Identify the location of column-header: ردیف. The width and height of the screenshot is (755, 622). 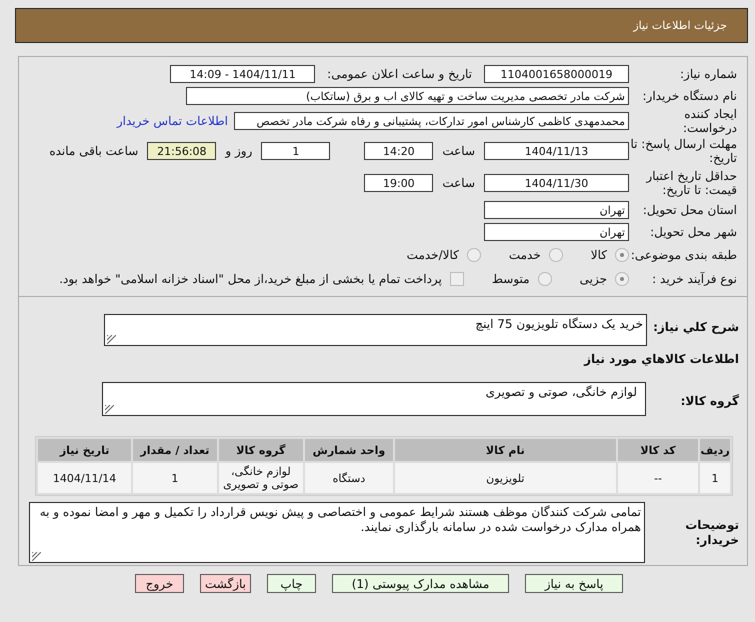
(715, 450).